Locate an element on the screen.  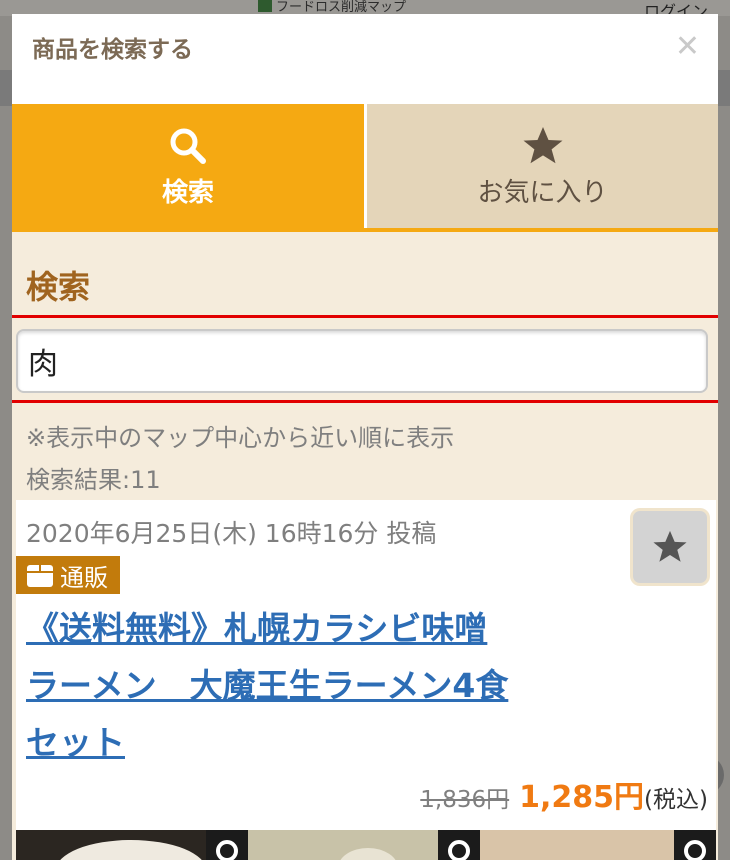
product-title-line: セット is located at coordinates (75, 742).